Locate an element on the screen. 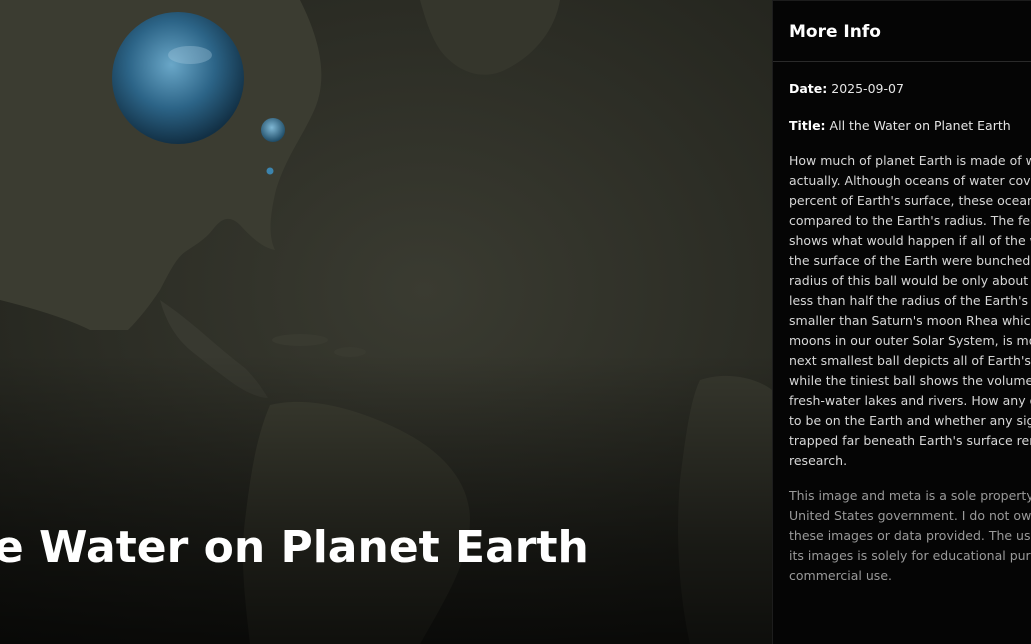  explanation-line: while the tiniest ball shows the volume is located at coordinates (910, 380).